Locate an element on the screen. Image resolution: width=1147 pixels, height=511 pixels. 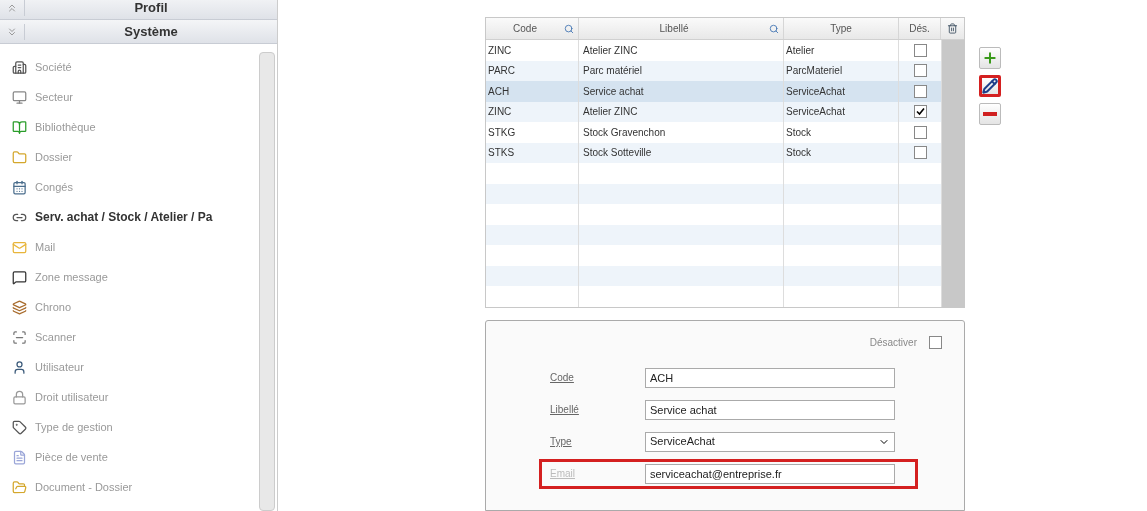
add-button is located at coordinates (990, 58).